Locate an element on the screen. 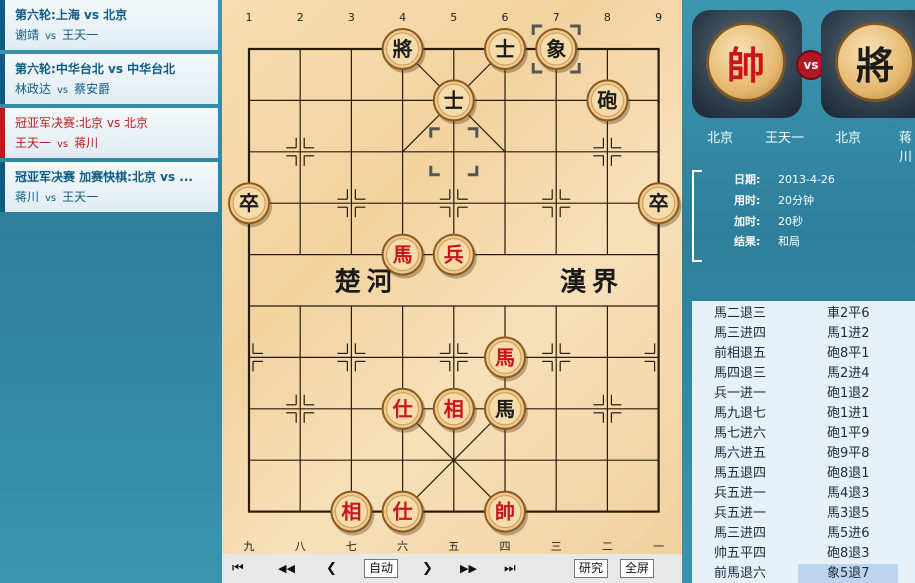 The width and height of the screenshot is (915, 583). move-black: 砲1平9 is located at coordinates (848, 434).